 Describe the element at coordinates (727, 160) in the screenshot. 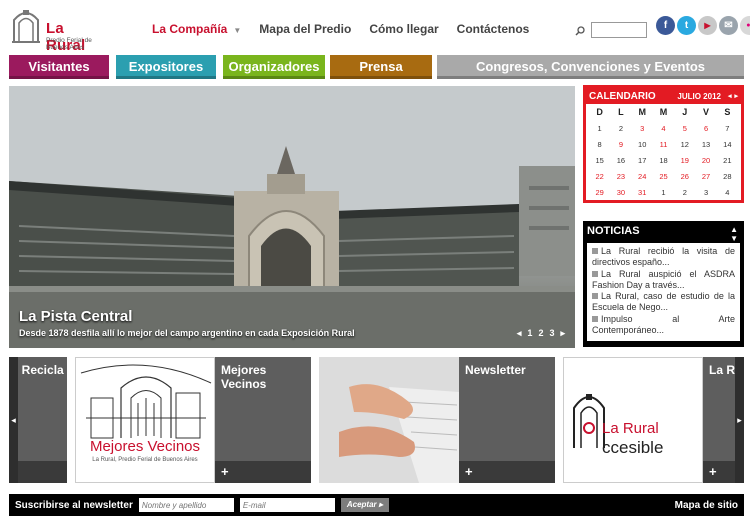

I see `calendar-day: 21` at that location.